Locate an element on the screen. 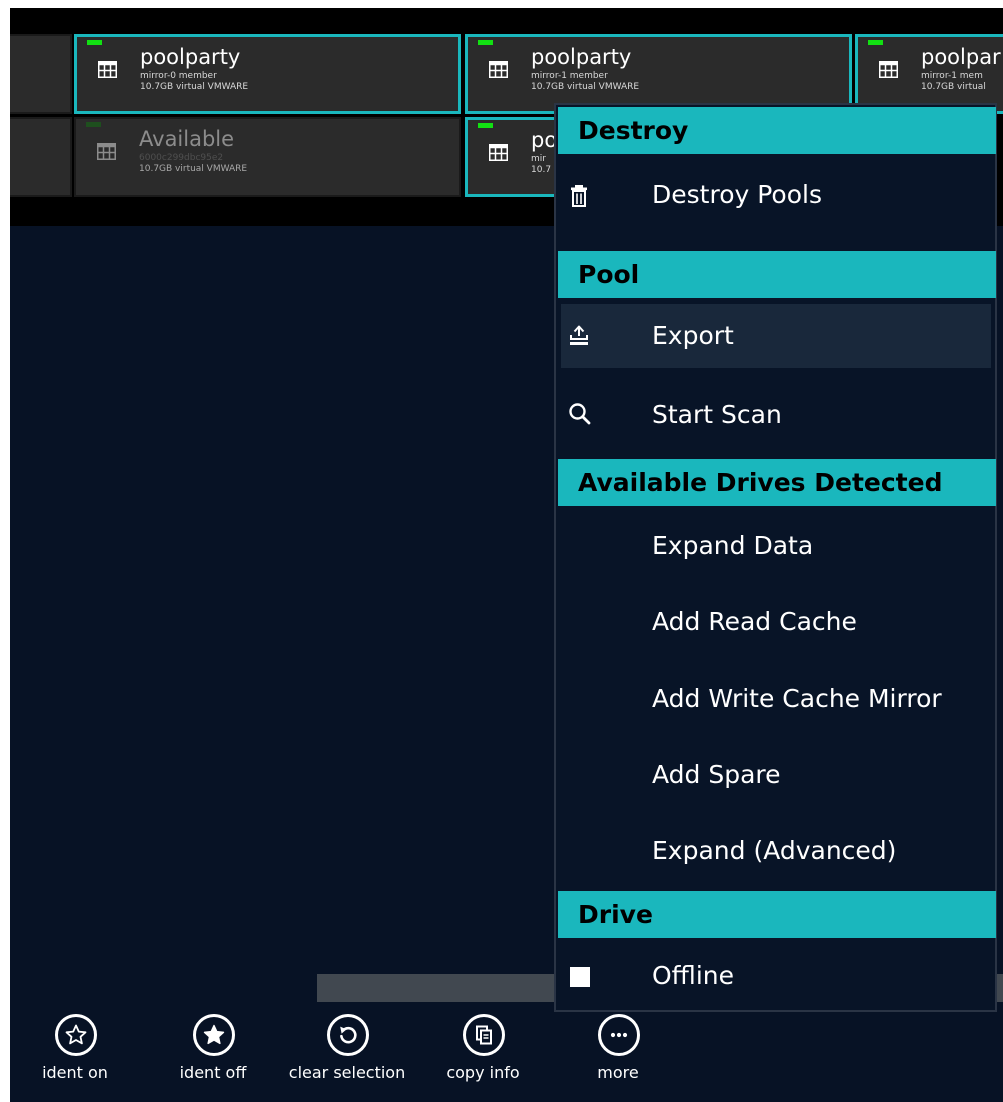 The width and height of the screenshot is (1003, 1102). drive-pool-name: poolpar is located at coordinates (961, 57).